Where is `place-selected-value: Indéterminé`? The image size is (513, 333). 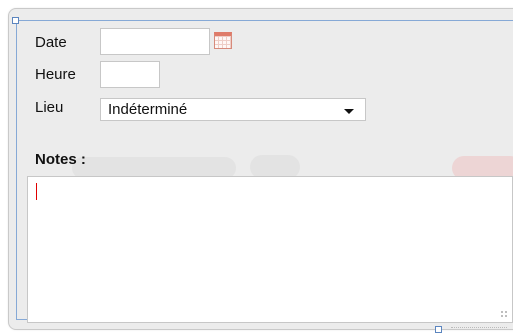 place-selected-value: Indéterminé is located at coordinates (148, 109).